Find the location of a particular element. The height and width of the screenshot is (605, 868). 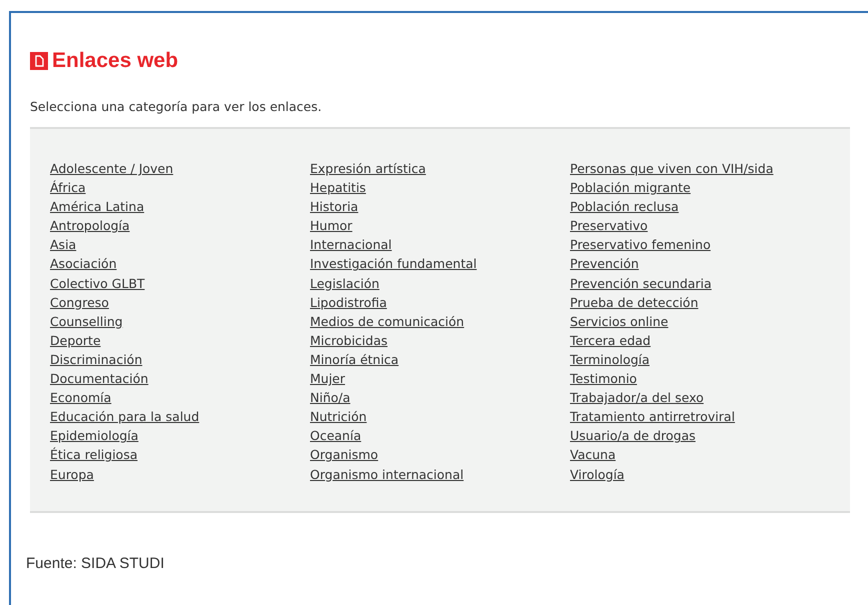

category-link: Expresión artística is located at coordinates (368, 168).